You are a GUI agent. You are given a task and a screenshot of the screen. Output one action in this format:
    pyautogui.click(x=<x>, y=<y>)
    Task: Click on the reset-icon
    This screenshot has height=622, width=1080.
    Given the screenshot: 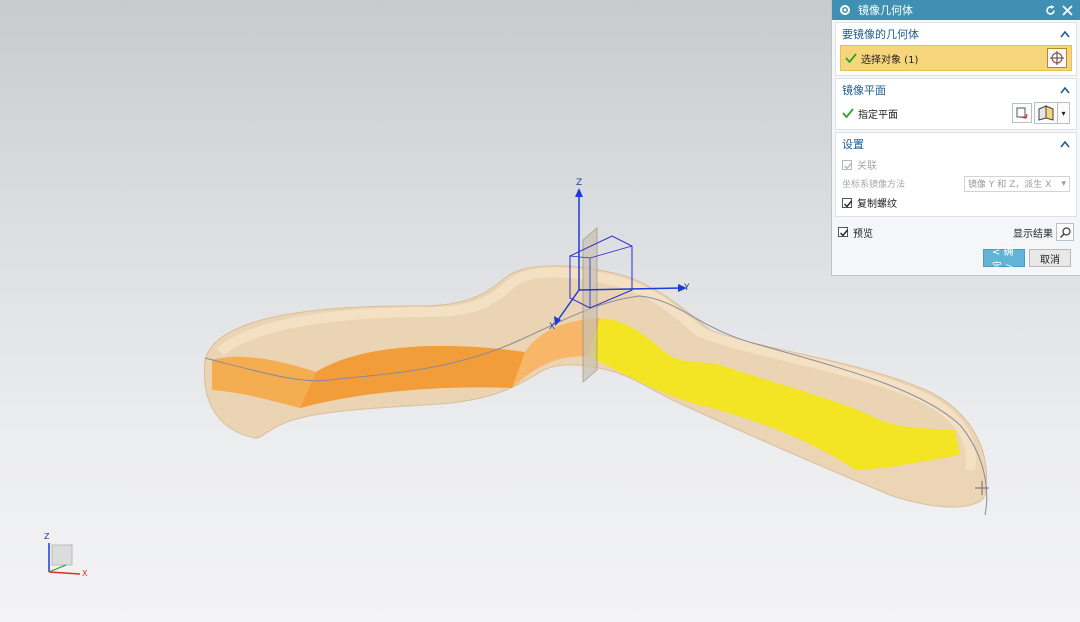 What is the action you would take?
    pyautogui.click(x=1050, y=10)
    